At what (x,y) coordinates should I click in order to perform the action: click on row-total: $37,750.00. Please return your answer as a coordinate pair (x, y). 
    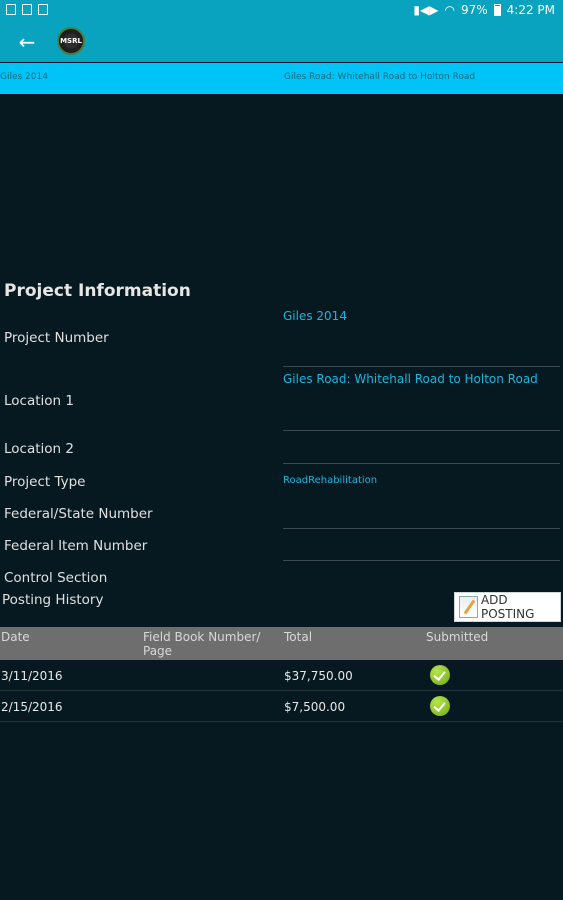
    Looking at the image, I should click on (318, 676).